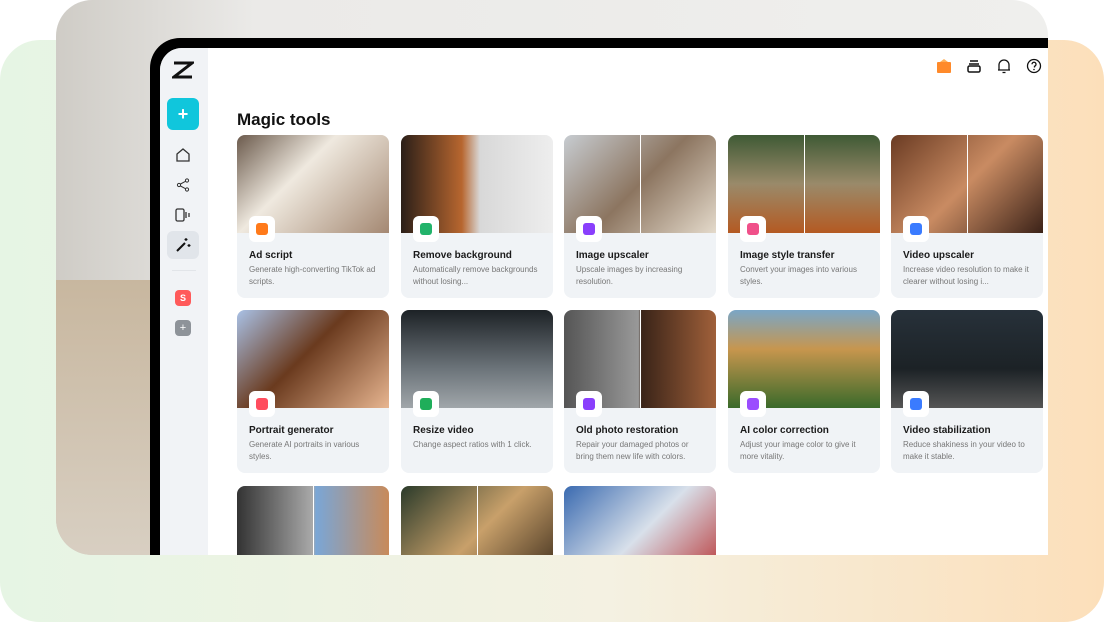 The width and height of the screenshot is (1104, 622). I want to click on tool-title: Portrait generator, so click(291, 430).